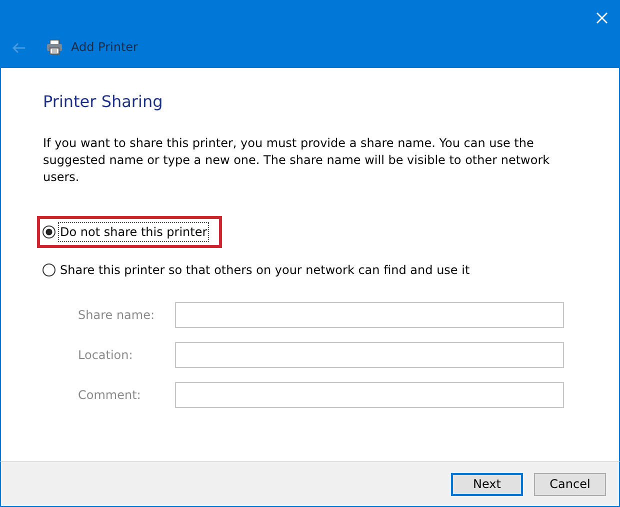  I want to click on window-title: Add Printer, so click(104, 47).